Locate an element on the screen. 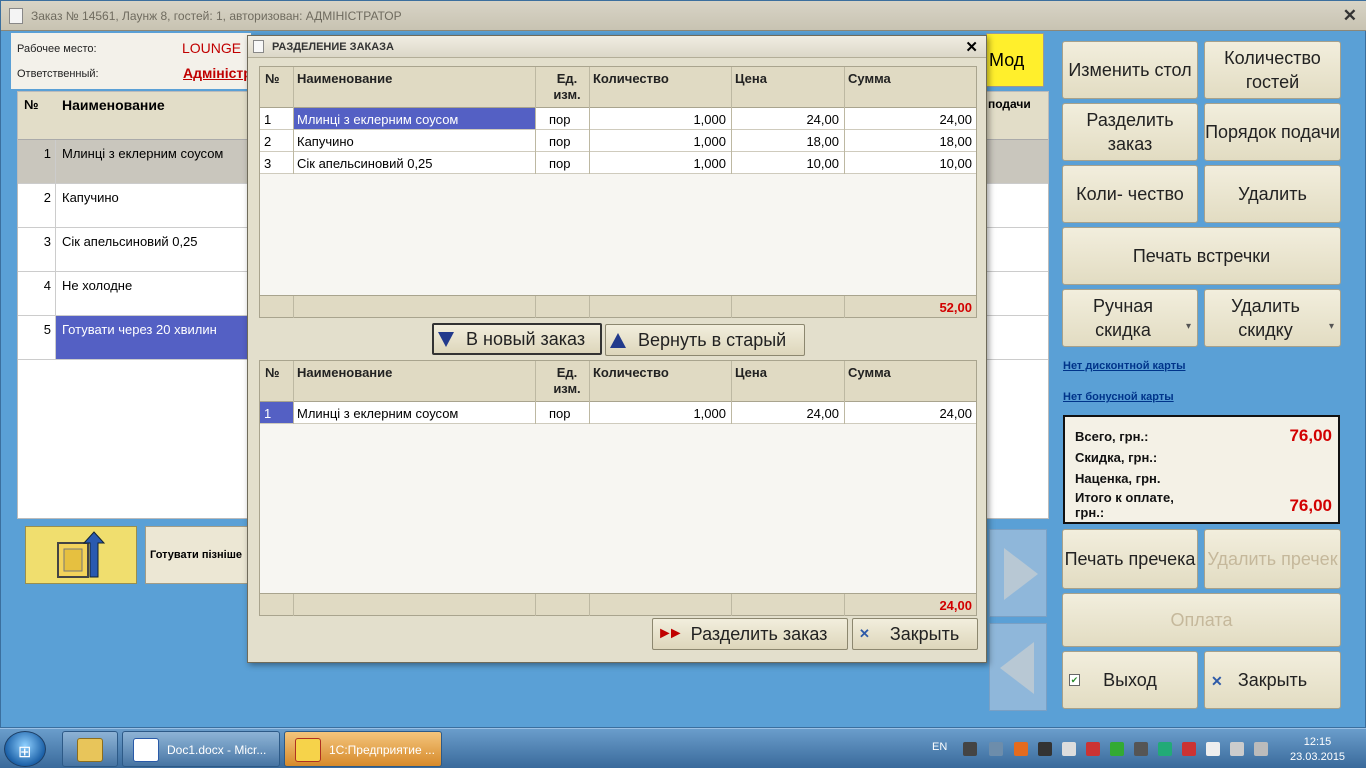  exit-label: Выход is located at coordinates (1130, 680).